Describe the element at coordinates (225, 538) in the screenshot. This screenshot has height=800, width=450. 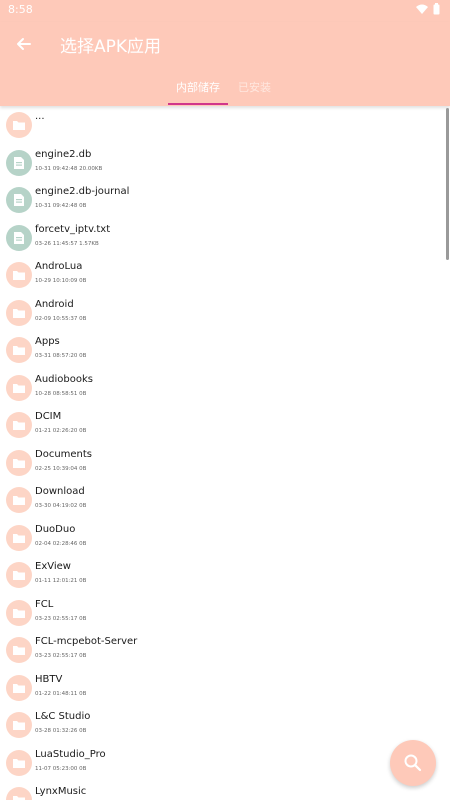
I see `list-item: DuoDuo 02-04 02:28:46 0B` at that location.